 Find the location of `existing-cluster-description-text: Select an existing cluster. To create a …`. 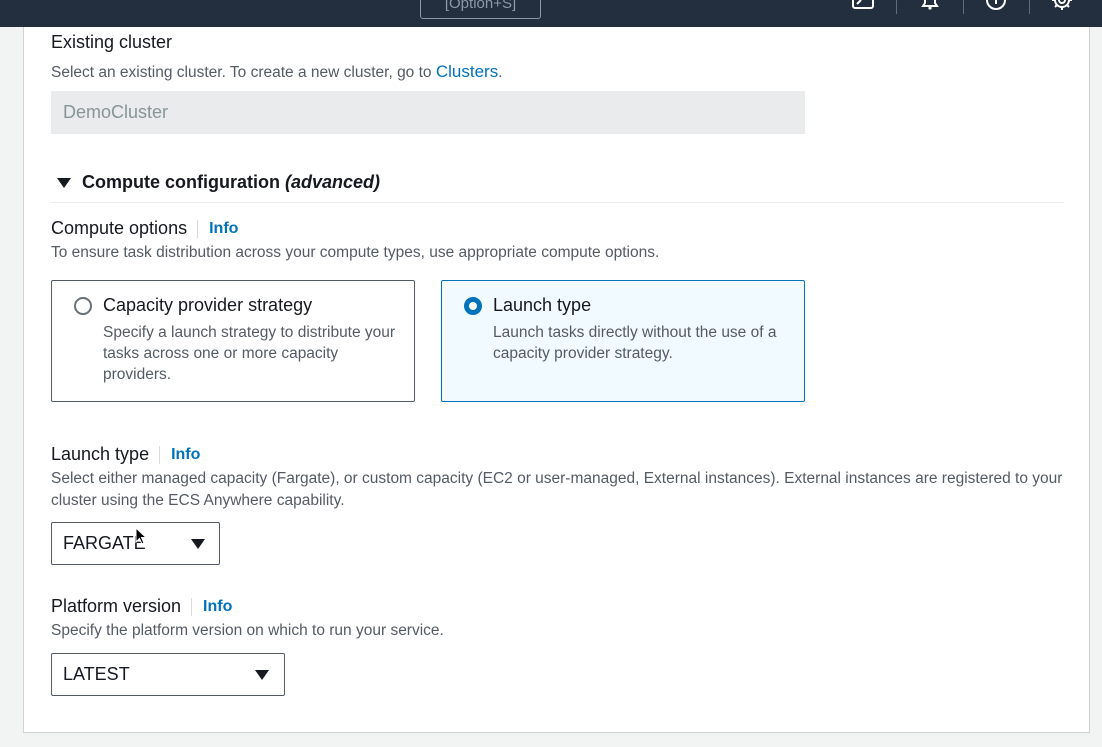

existing-cluster-description-text: Select an existing cluster. To create a … is located at coordinates (243, 72).